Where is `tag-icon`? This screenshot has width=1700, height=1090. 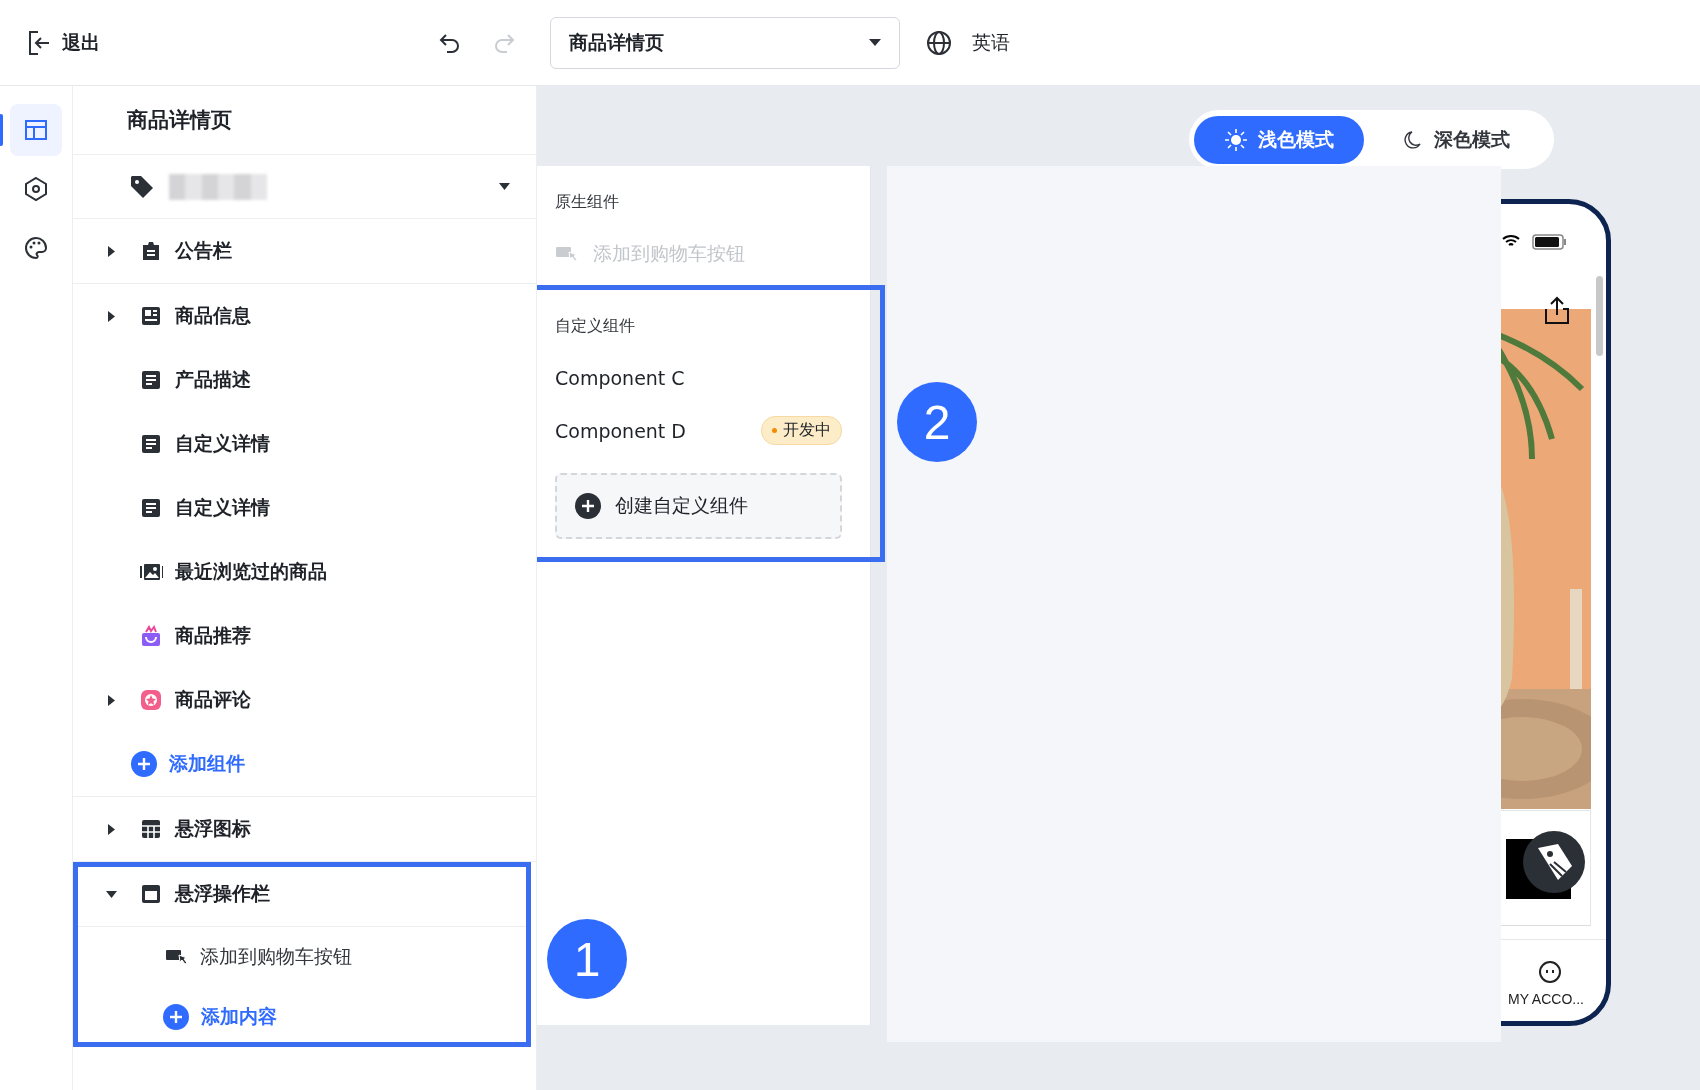
tag-icon is located at coordinates (142, 186).